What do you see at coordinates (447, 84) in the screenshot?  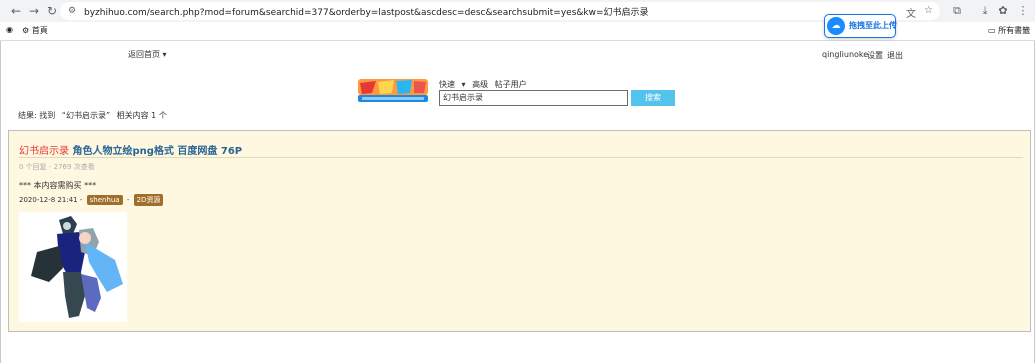 I see `tab-quick-label: 快速` at bounding box center [447, 84].